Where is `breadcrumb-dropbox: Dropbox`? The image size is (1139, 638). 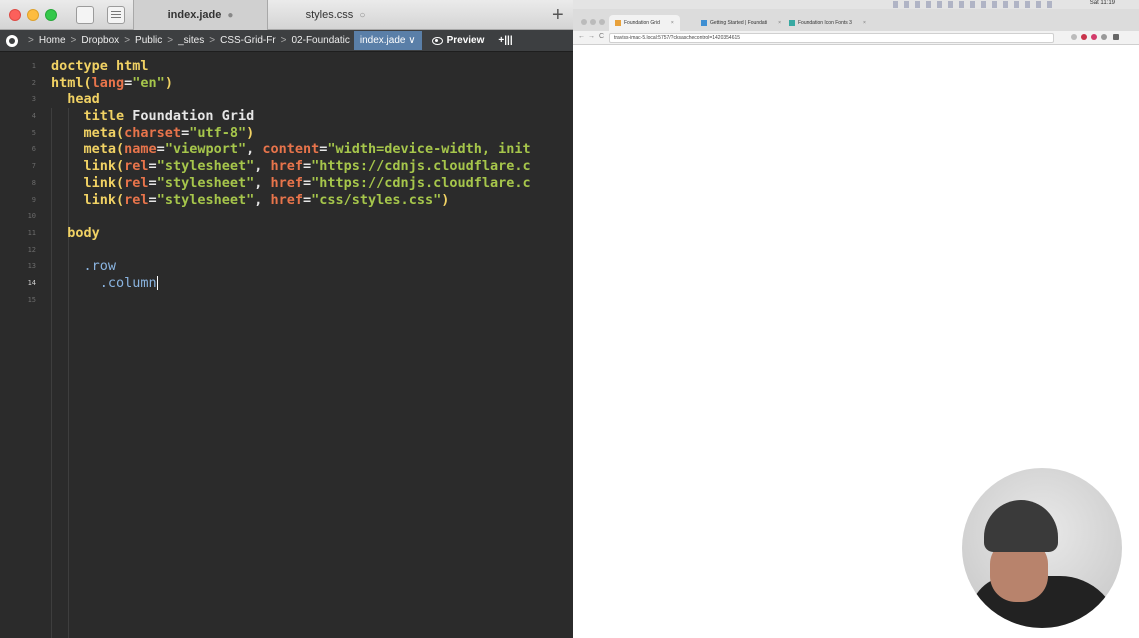 breadcrumb-dropbox: Dropbox is located at coordinates (100, 40).